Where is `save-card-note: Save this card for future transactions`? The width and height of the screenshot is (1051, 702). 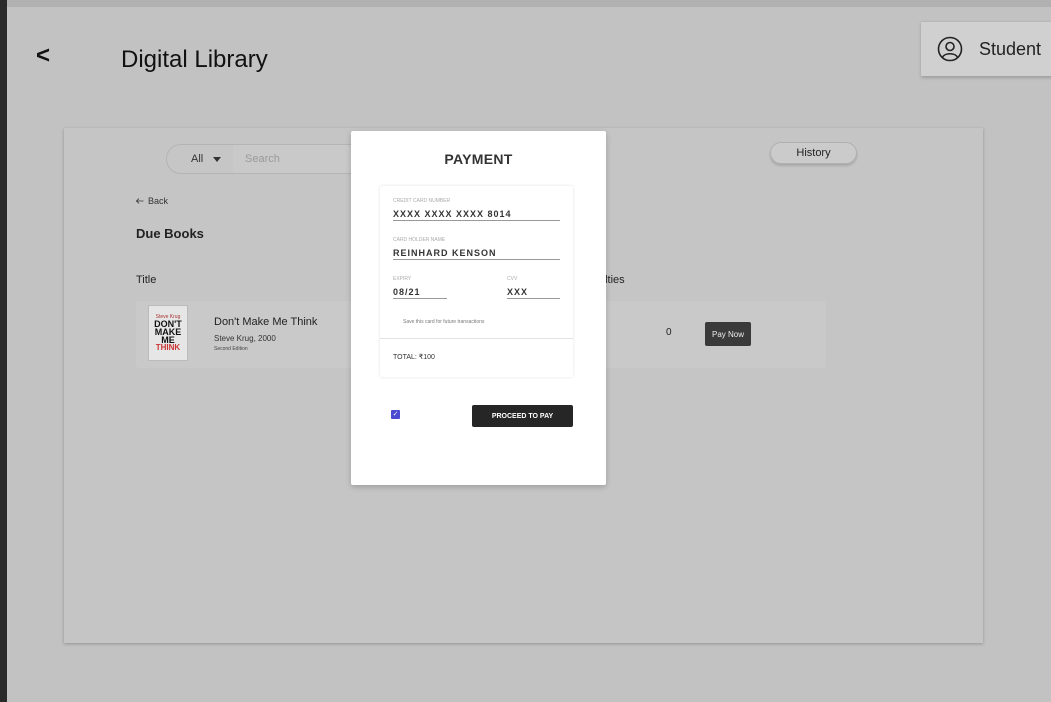 save-card-note: Save this card for future transactions is located at coordinates (444, 322).